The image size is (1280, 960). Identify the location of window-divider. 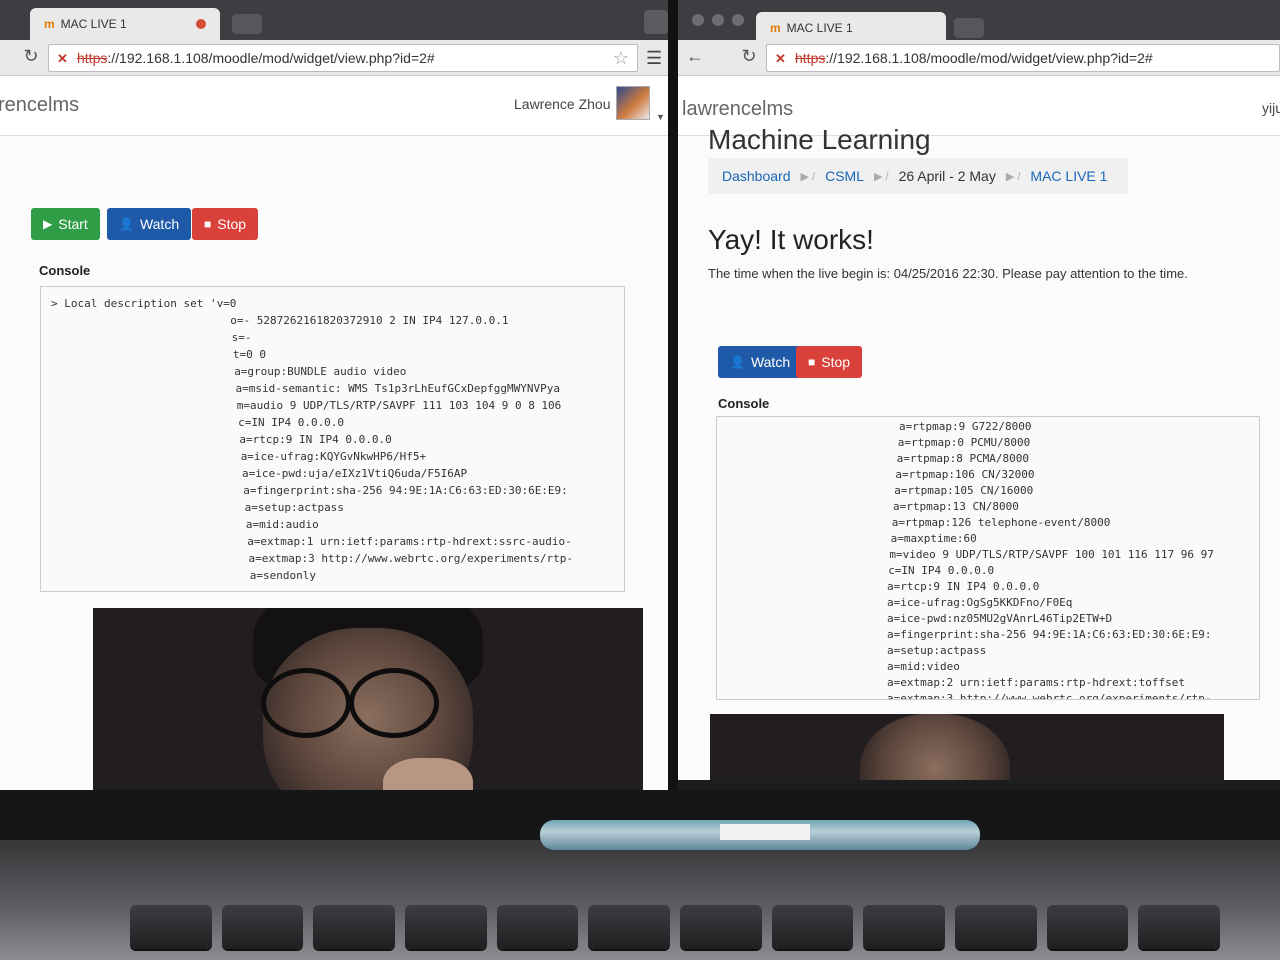
(673, 395).